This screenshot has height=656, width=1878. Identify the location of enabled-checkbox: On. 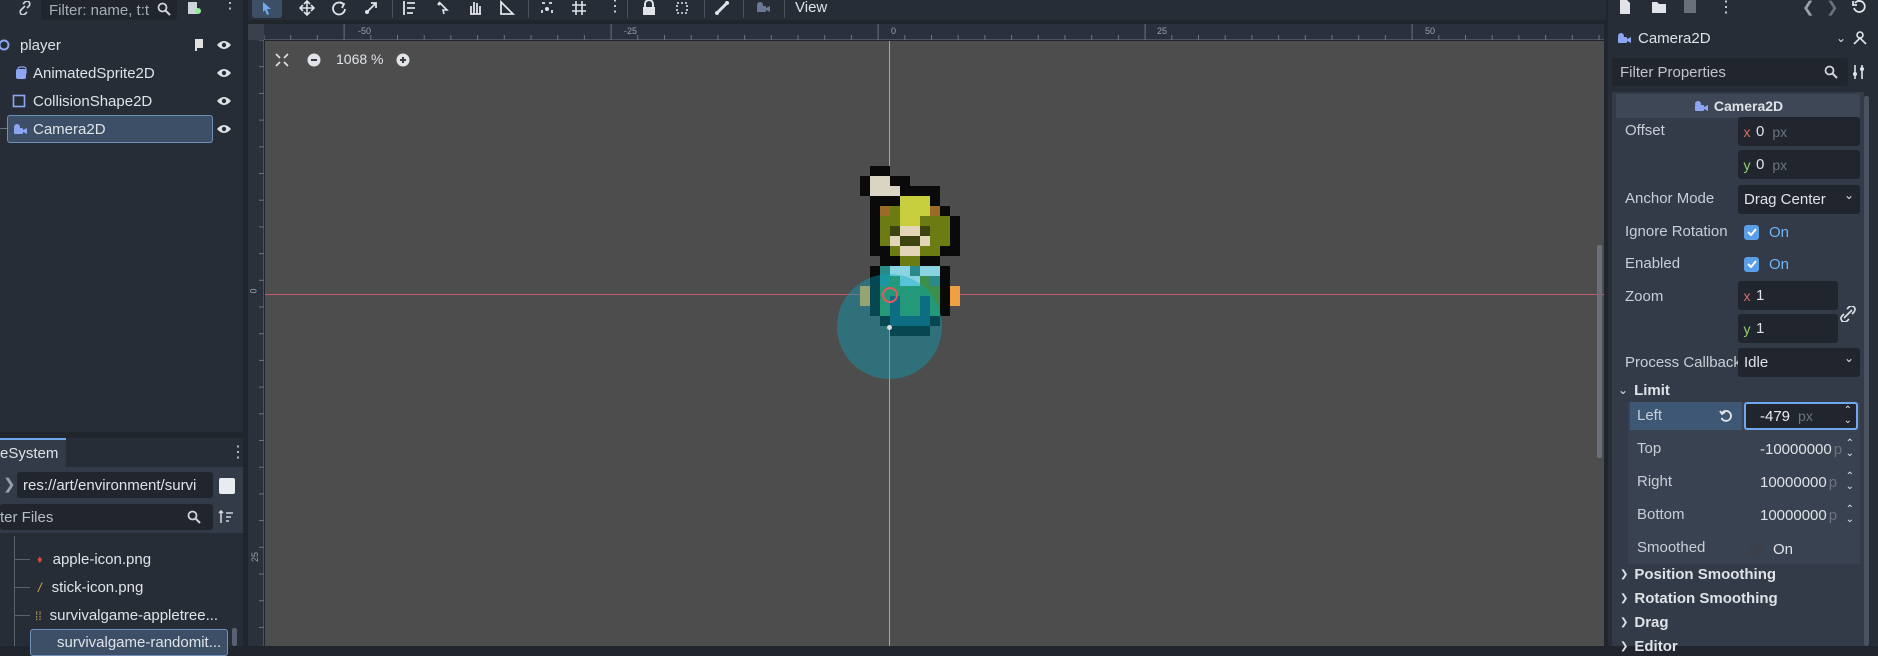
(1764, 264).